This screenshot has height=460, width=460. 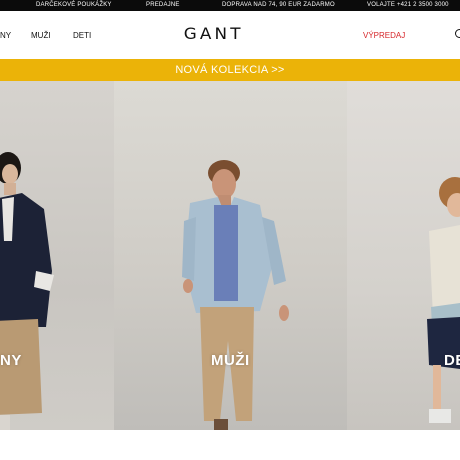 What do you see at coordinates (74, 5) in the screenshot?
I see `gift-cards-link: DARČEKOVÉ POUKÁŽKY` at bounding box center [74, 5].